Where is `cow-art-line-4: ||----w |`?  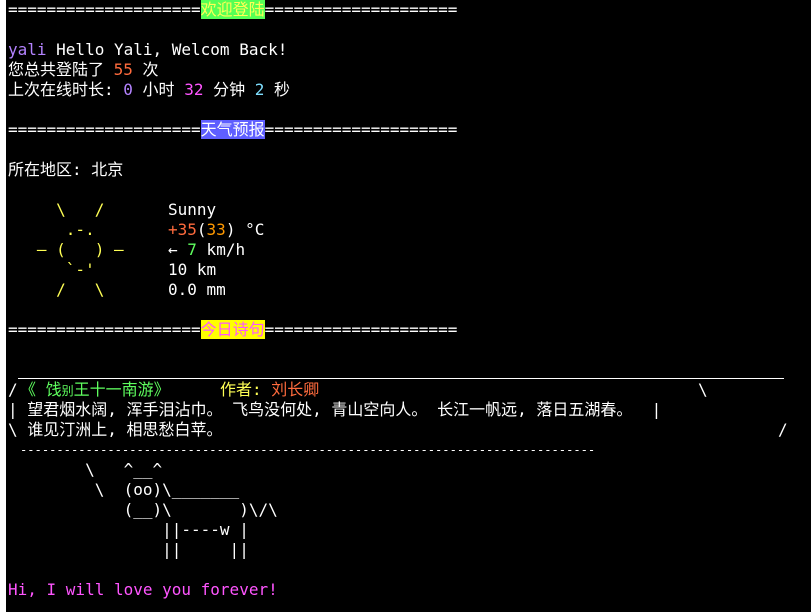
cow-art-line-4: ||----w | is located at coordinates (128, 529).